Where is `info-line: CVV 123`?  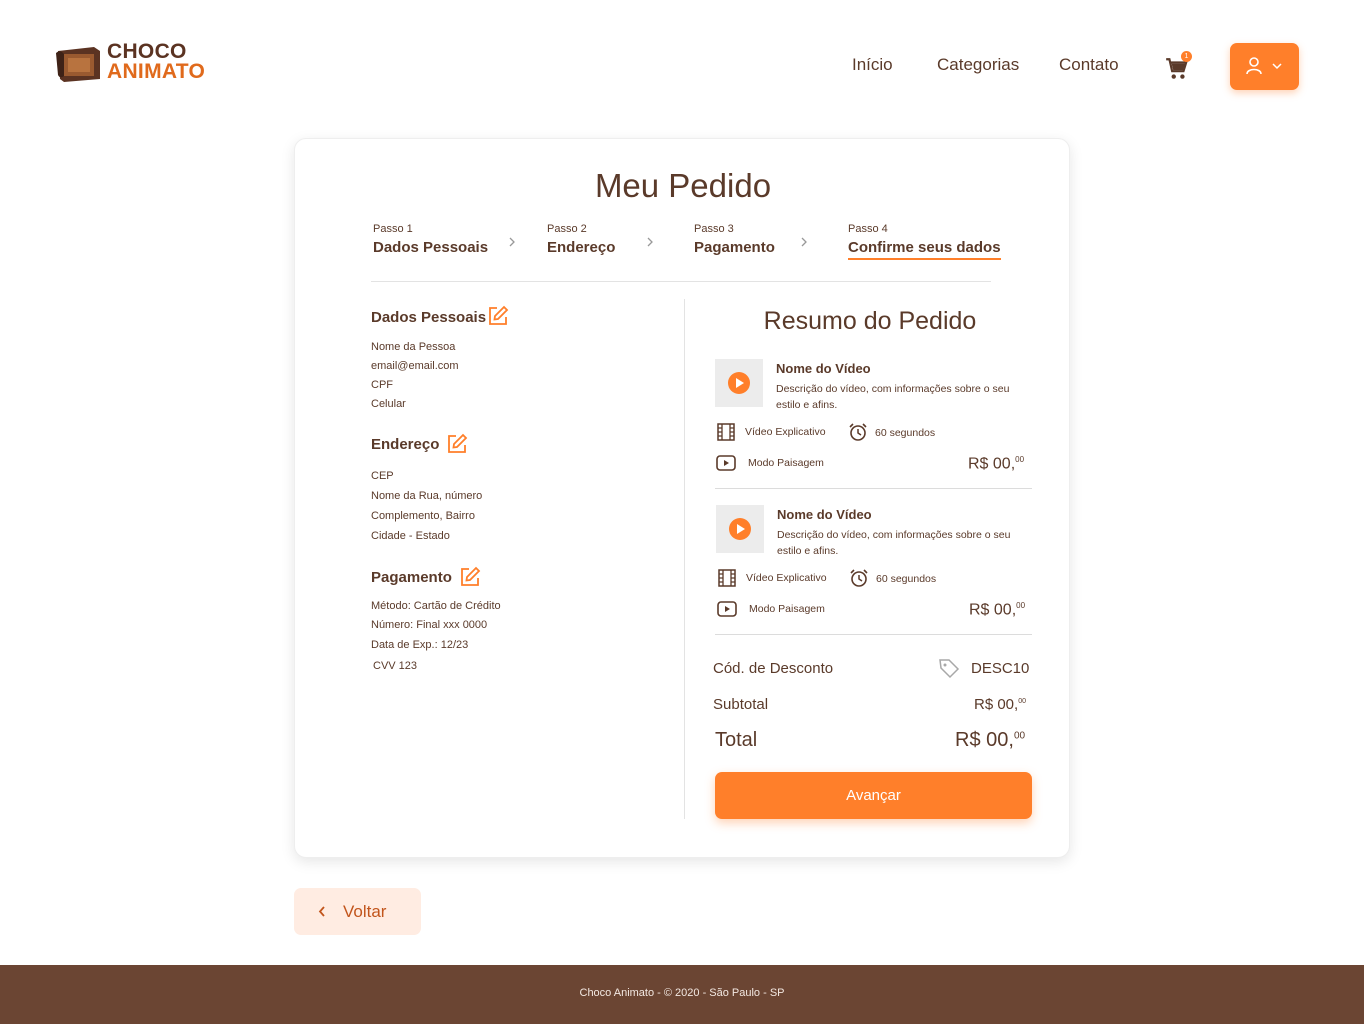 info-line: CVV 123 is located at coordinates (395, 666).